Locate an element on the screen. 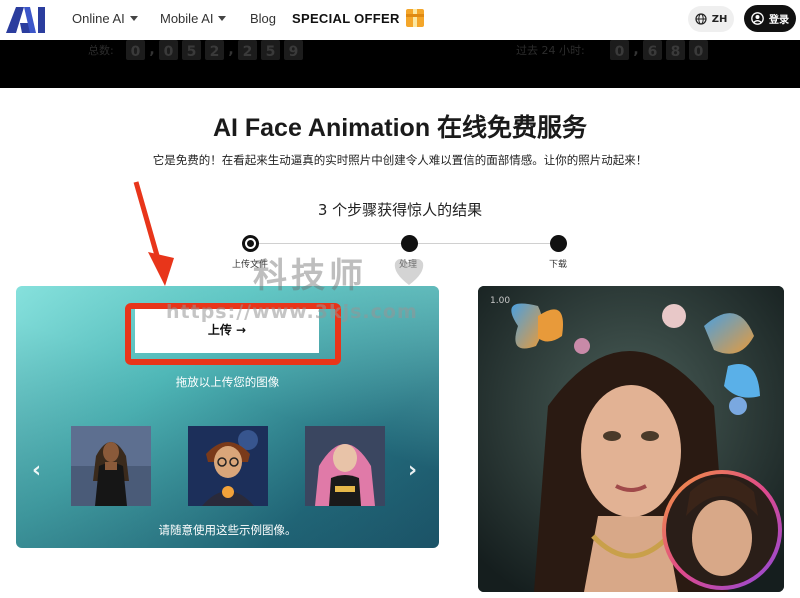 The height and width of the screenshot is (598, 800). last-24h-label: 过去 24 小时: is located at coordinates (550, 50).